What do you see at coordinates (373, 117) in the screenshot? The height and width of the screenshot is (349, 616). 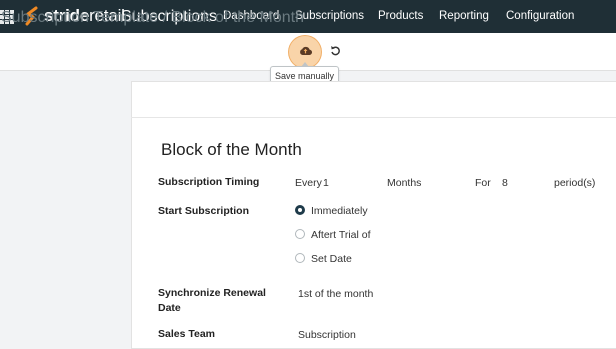 I see `sheet-divider` at bounding box center [373, 117].